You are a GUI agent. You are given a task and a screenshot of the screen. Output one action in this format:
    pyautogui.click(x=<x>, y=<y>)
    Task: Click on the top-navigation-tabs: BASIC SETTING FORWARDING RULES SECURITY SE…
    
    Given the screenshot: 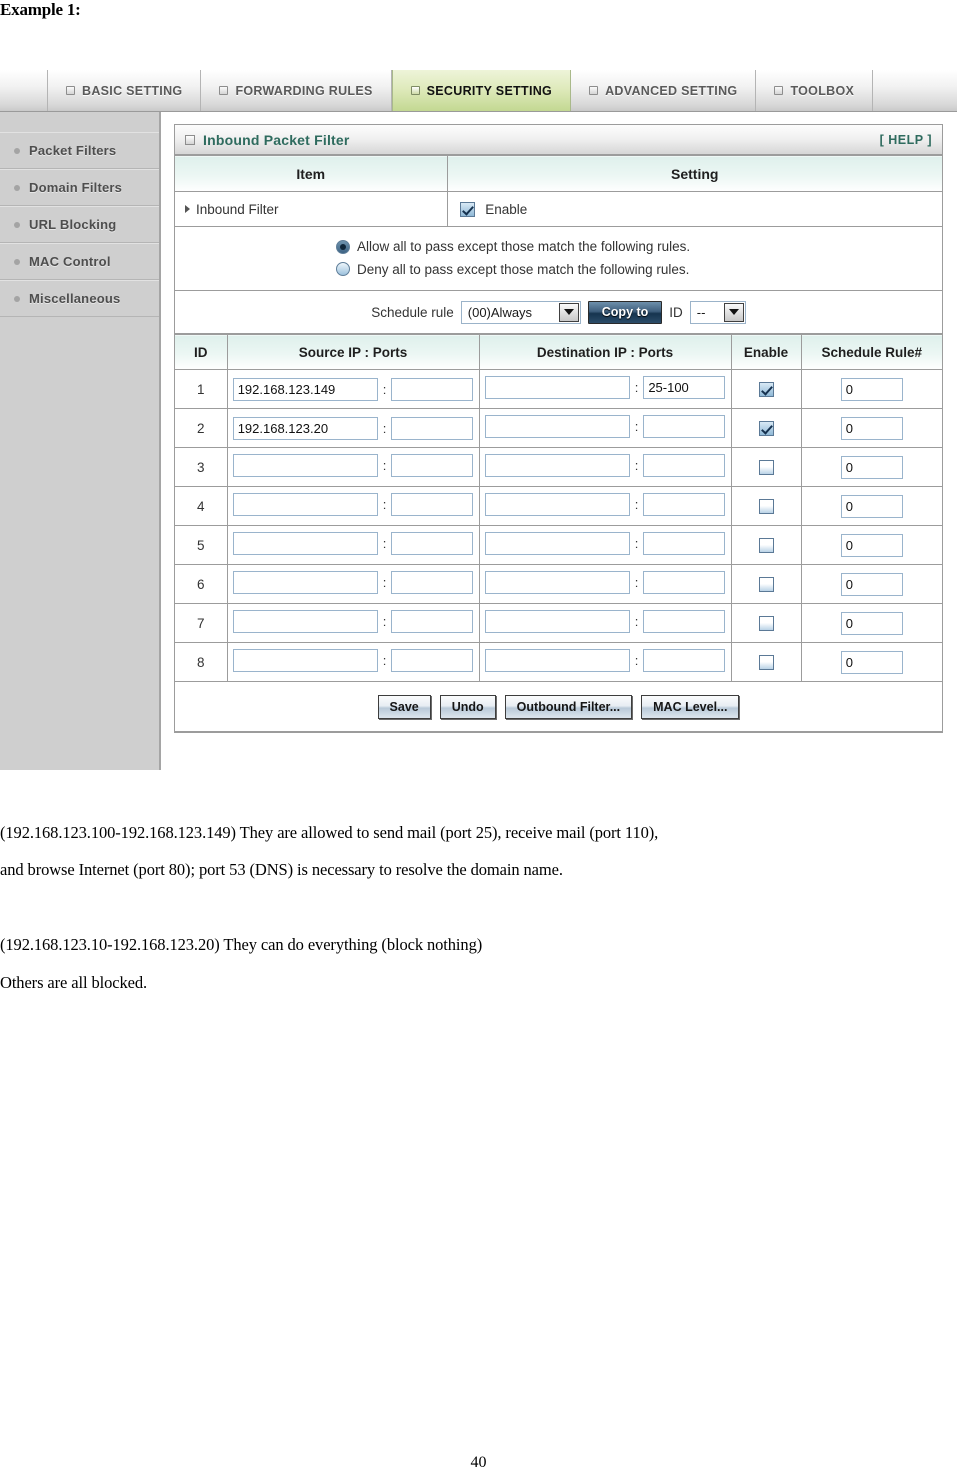 What is the action you would take?
    pyautogui.click(x=478, y=91)
    